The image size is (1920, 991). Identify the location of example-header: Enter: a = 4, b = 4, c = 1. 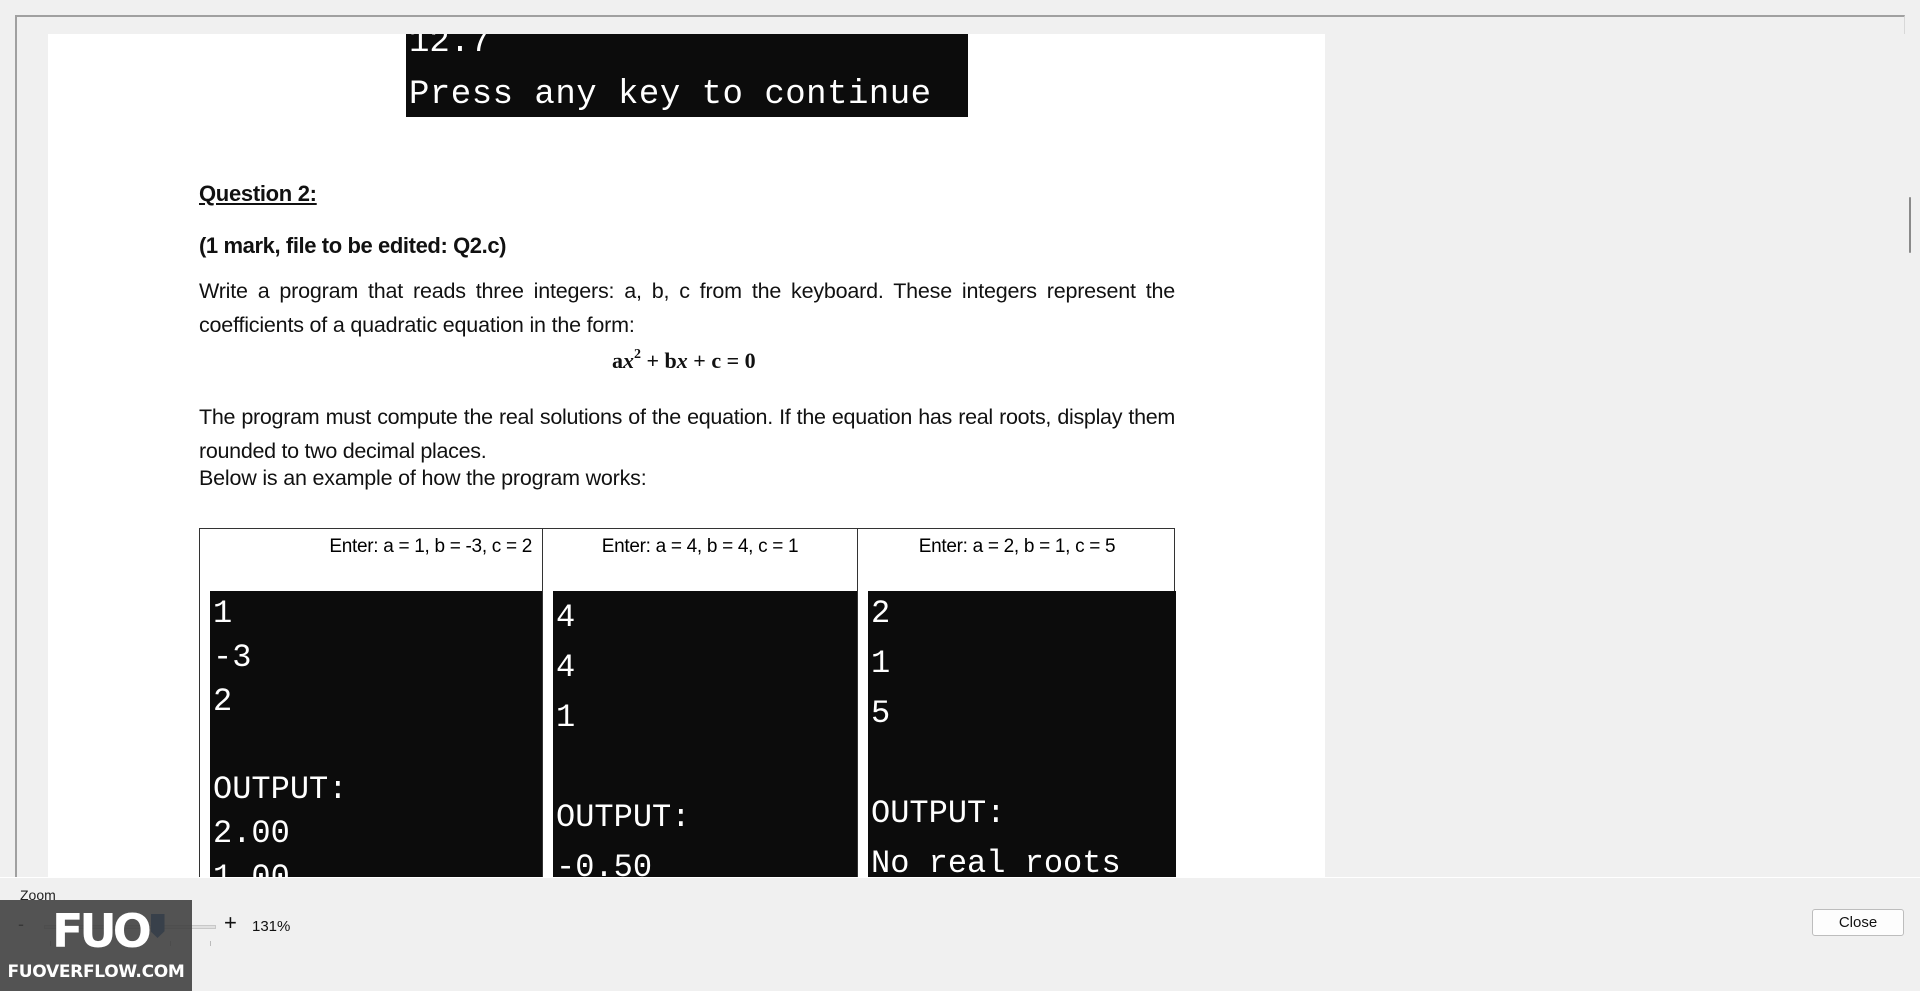
(700, 546).